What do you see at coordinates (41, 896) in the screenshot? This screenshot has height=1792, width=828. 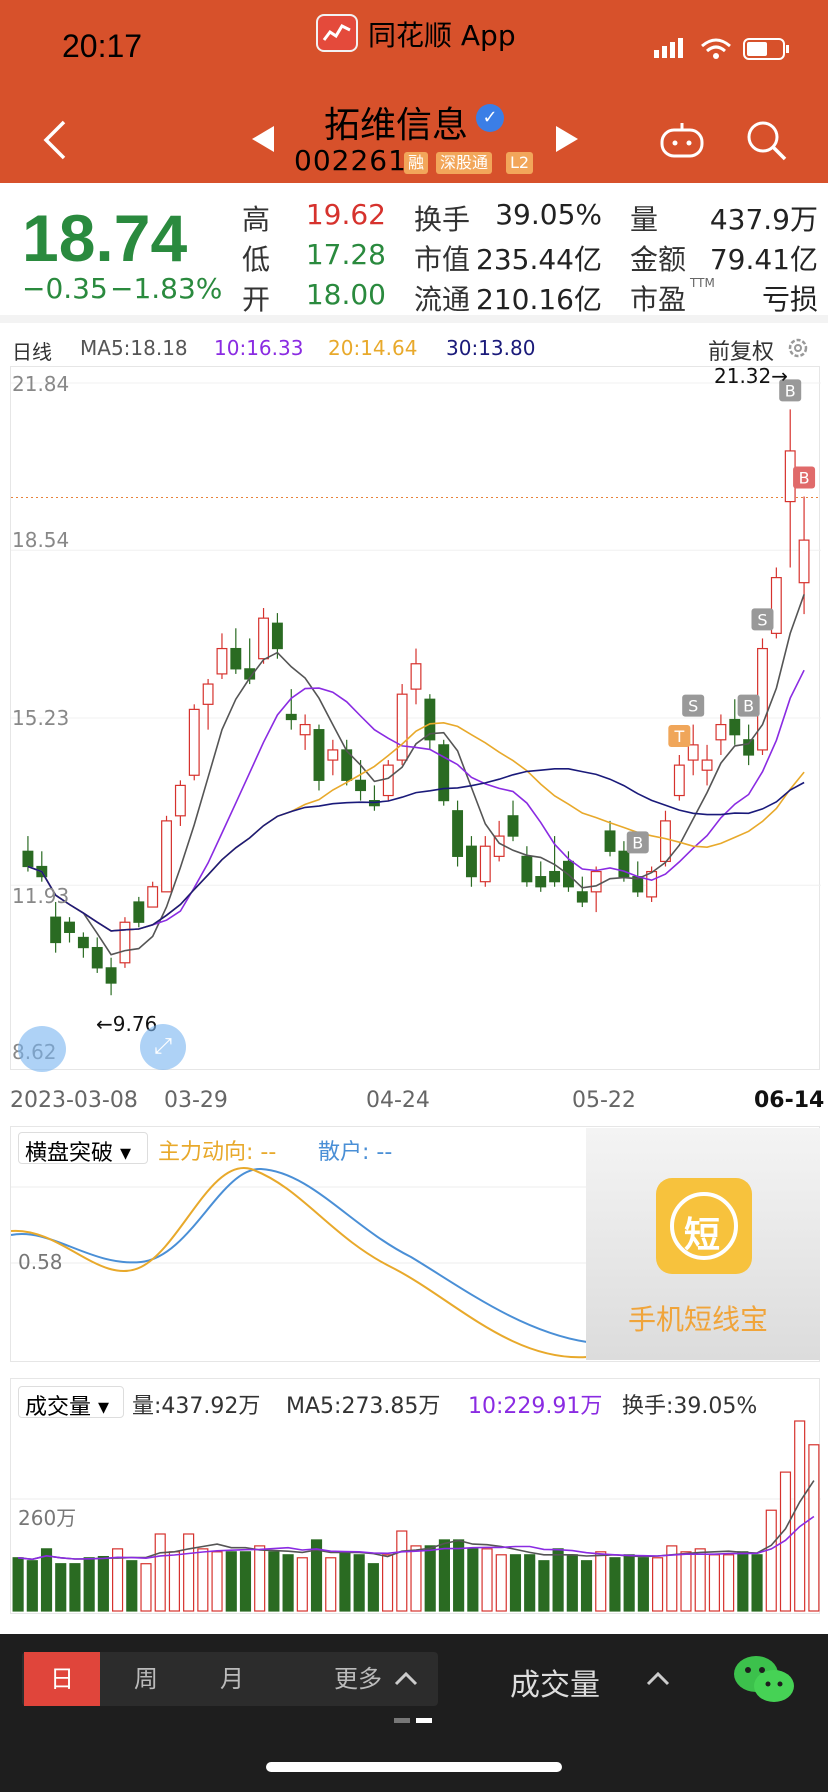 I see `y-tick: 11.93` at bounding box center [41, 896].